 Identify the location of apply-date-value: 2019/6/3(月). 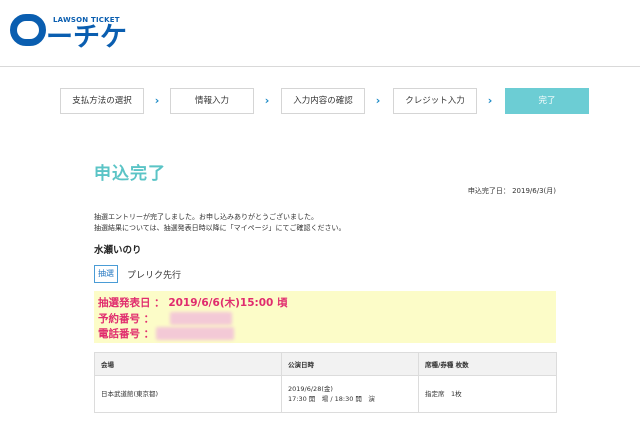
(534, 191).